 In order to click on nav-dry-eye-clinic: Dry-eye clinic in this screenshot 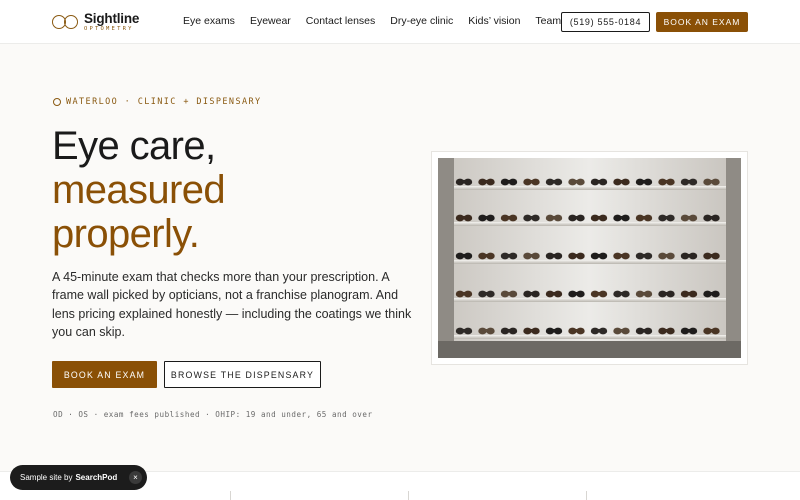, I will do `click(421, 21)`.